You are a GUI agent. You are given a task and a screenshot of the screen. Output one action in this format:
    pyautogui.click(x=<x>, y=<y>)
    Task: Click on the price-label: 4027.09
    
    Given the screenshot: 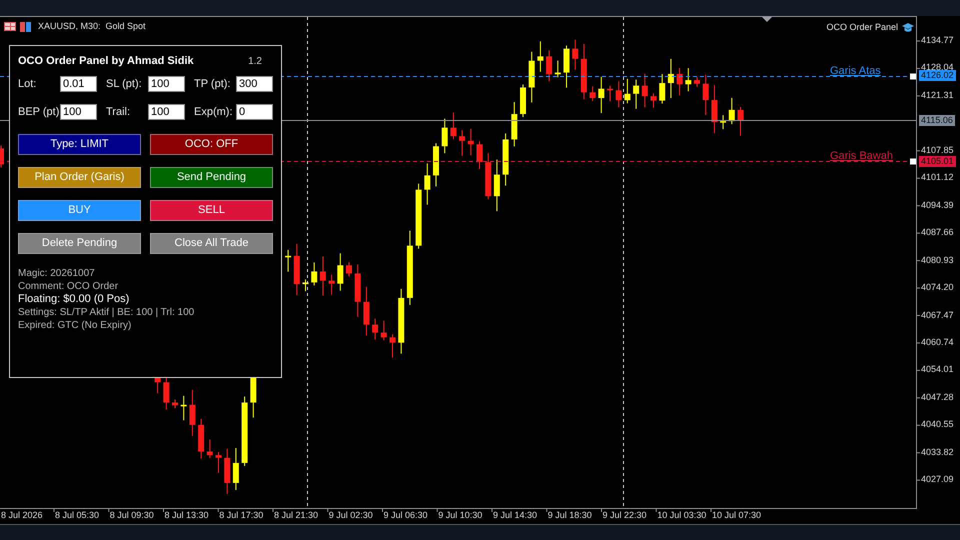 What is the action you would take?
    pyautogui.click(x=937, y=479)
    